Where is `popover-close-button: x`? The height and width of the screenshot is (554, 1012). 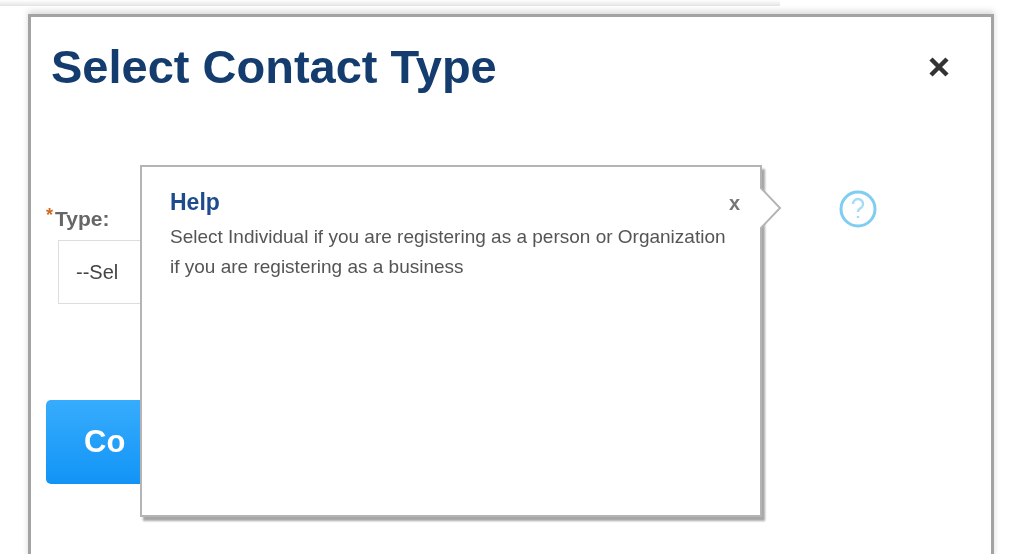
popover-close-button: x is located at coordinates (734, 202).